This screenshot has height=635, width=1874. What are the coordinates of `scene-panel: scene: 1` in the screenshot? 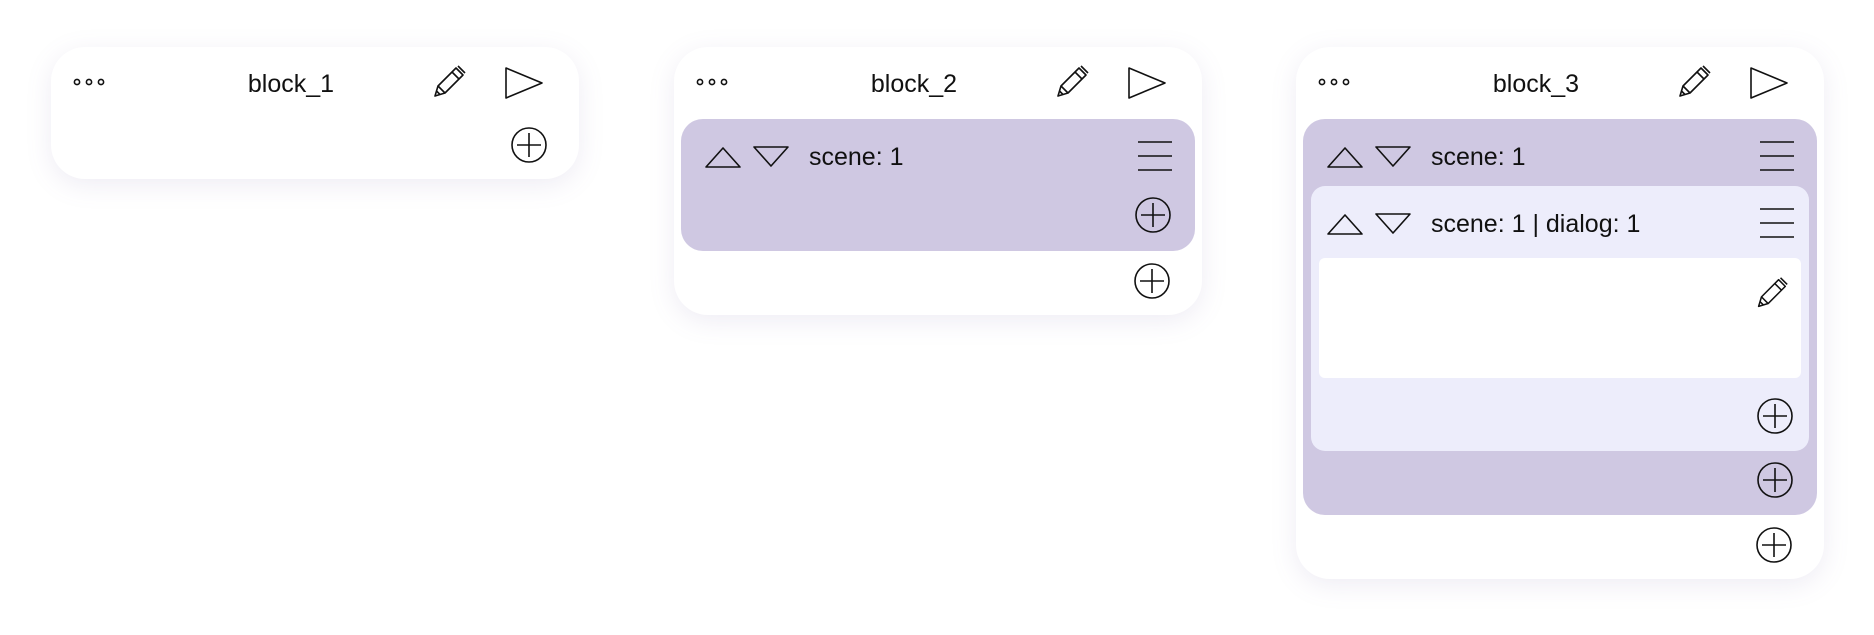 It's located at (938, 185).